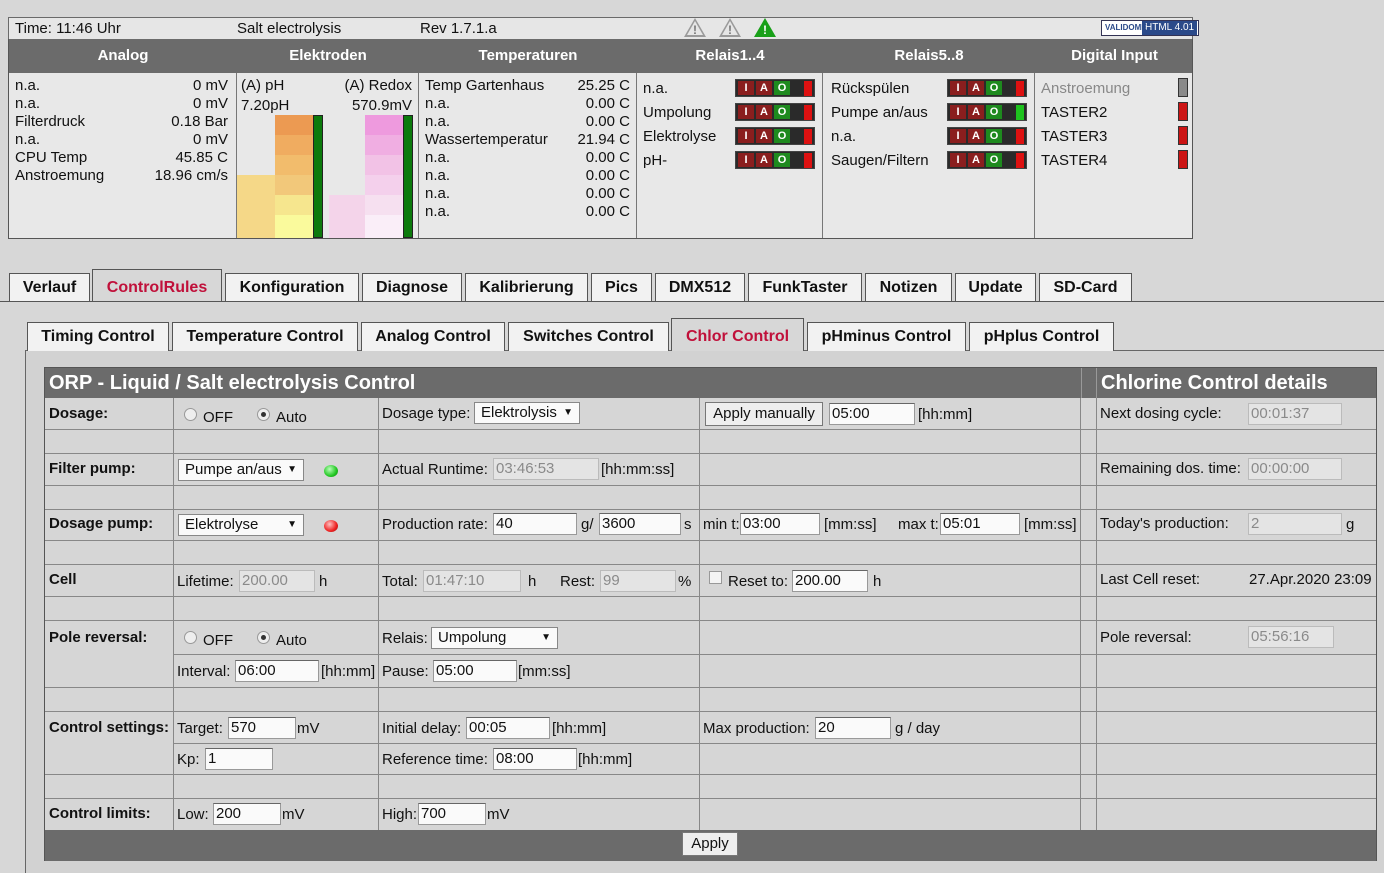 The width and height of the screenshot is (1384, 873). Describe the element at coordinates (263, 637) in the screenshot. I see `pole-auto-radio` at that location.